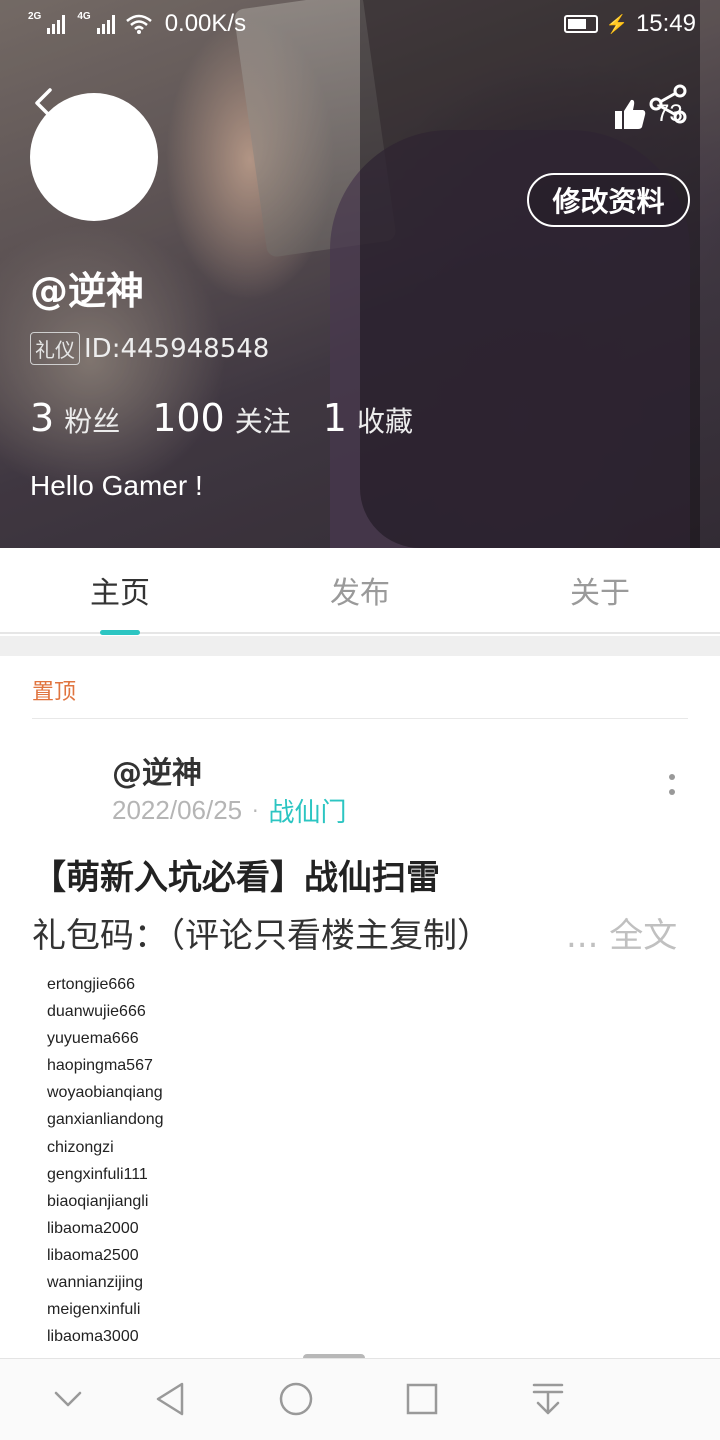 The height and width of the screenshot is (1440, 720). Describe the element at coordinates (171, 1399) in the screenshot. I see `nav-back-icon` at that location.